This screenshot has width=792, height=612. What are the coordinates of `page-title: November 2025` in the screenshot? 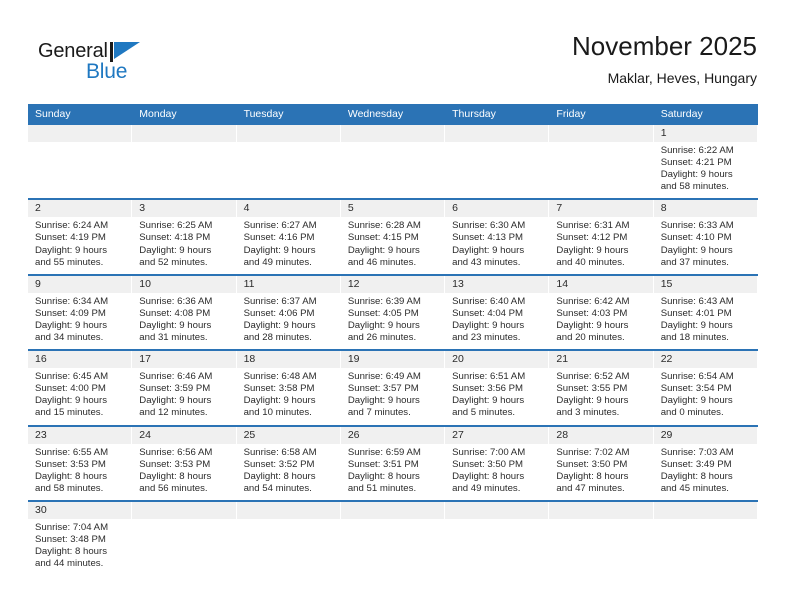 It's located at (664, 46).